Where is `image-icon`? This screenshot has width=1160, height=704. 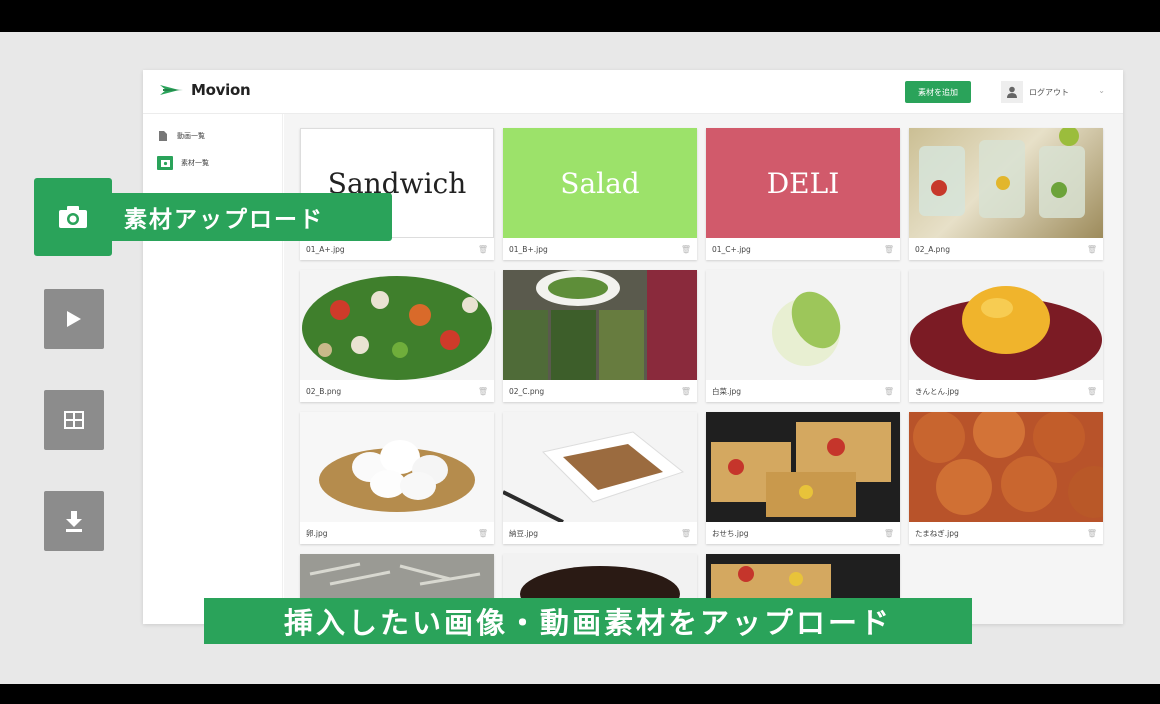 image-icon is located at coordinates (165, 163).